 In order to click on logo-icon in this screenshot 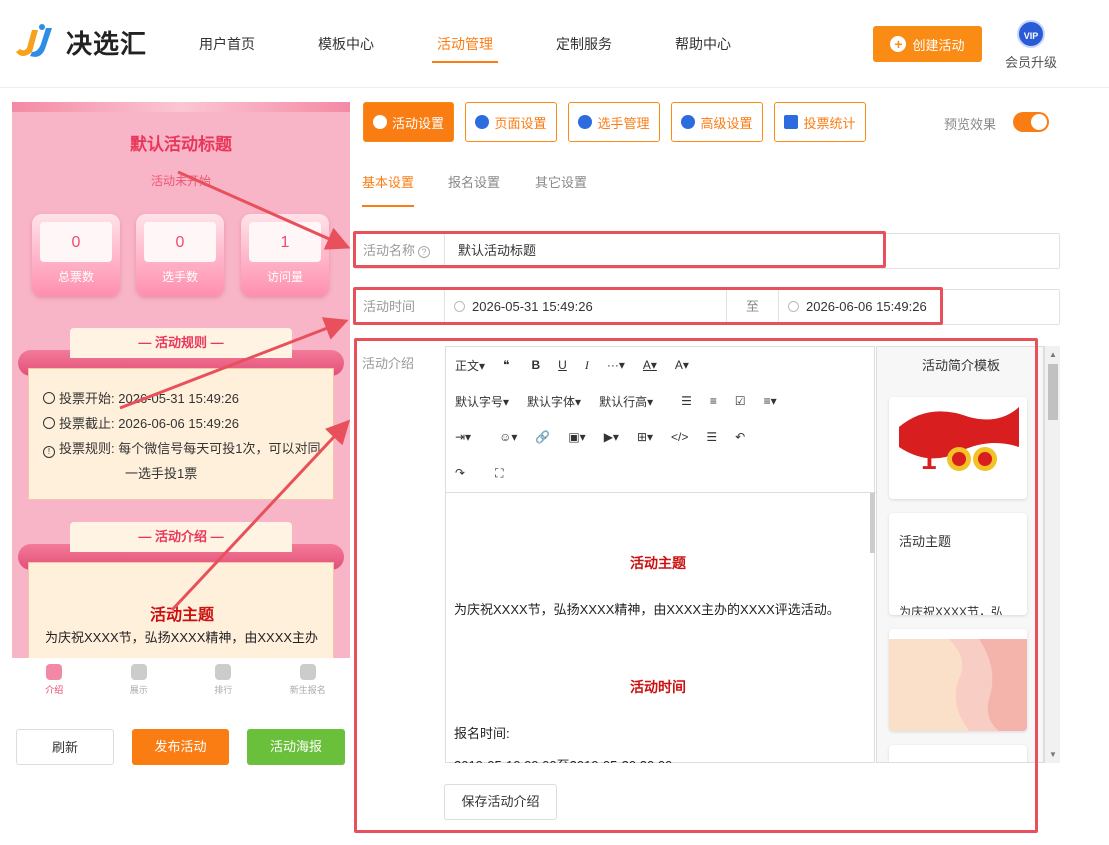, I will do `click(36, 42)`.